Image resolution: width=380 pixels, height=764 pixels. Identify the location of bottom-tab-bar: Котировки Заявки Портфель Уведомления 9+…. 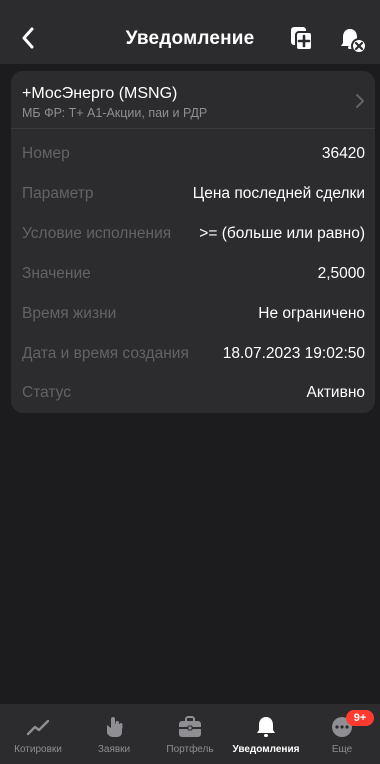
(190, 734).